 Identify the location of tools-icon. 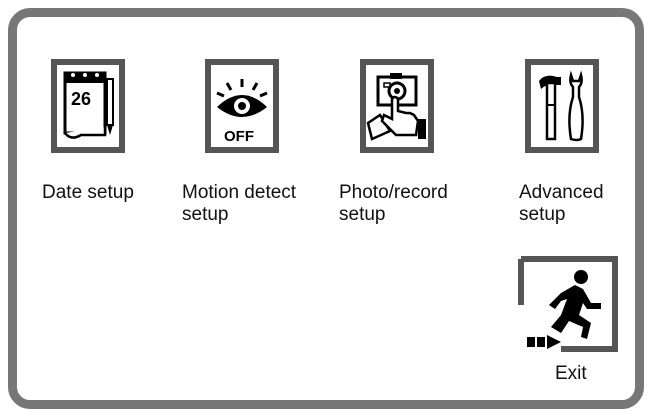
(561, 106).